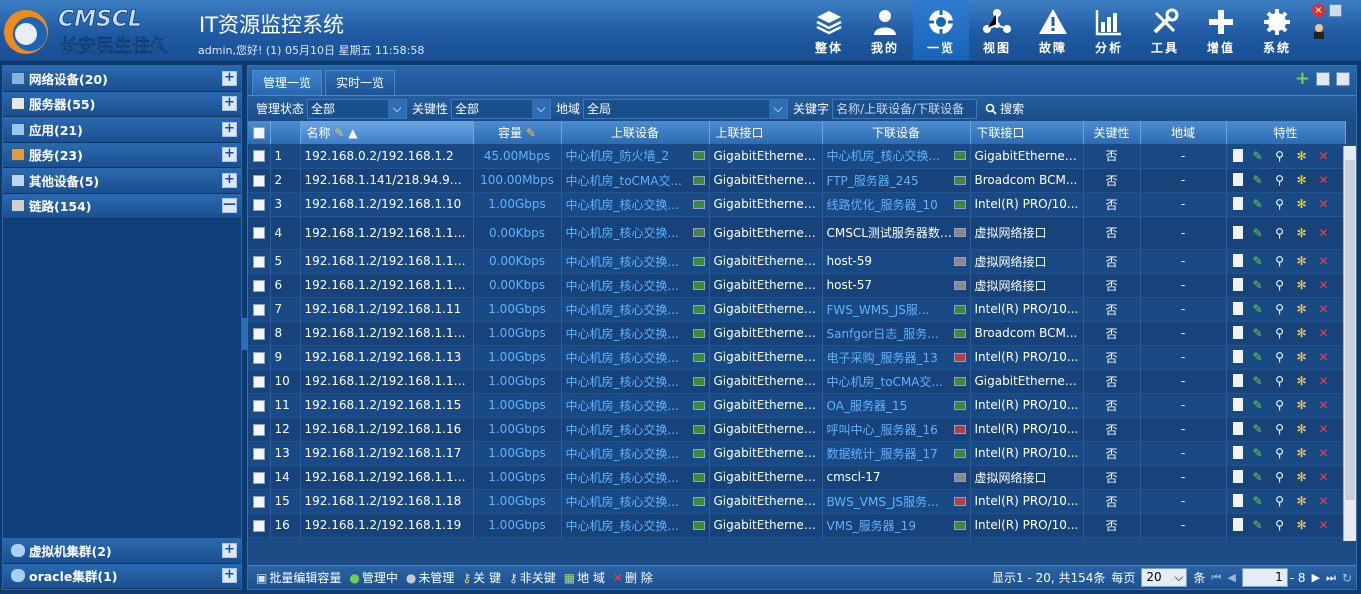 This screenshot has height=594, width=1361. Describe the element at coordinates (870, 541) in the screenshot. I see `down-device-link: 应用_服务器_20` at that location.